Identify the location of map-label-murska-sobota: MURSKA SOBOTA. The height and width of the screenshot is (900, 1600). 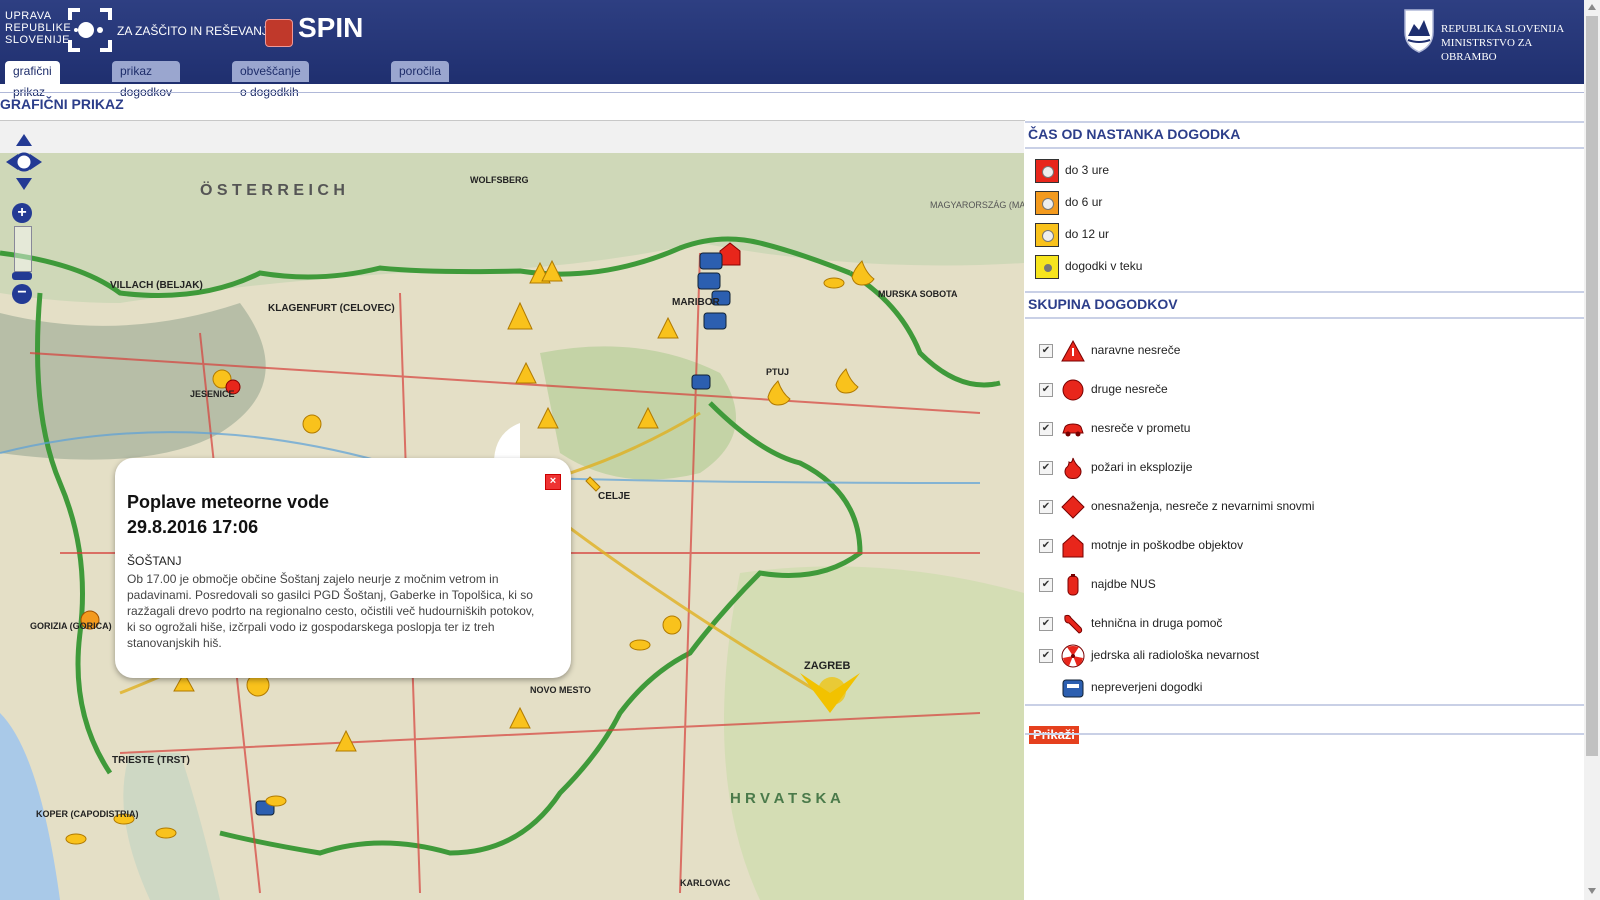
(918, 294).